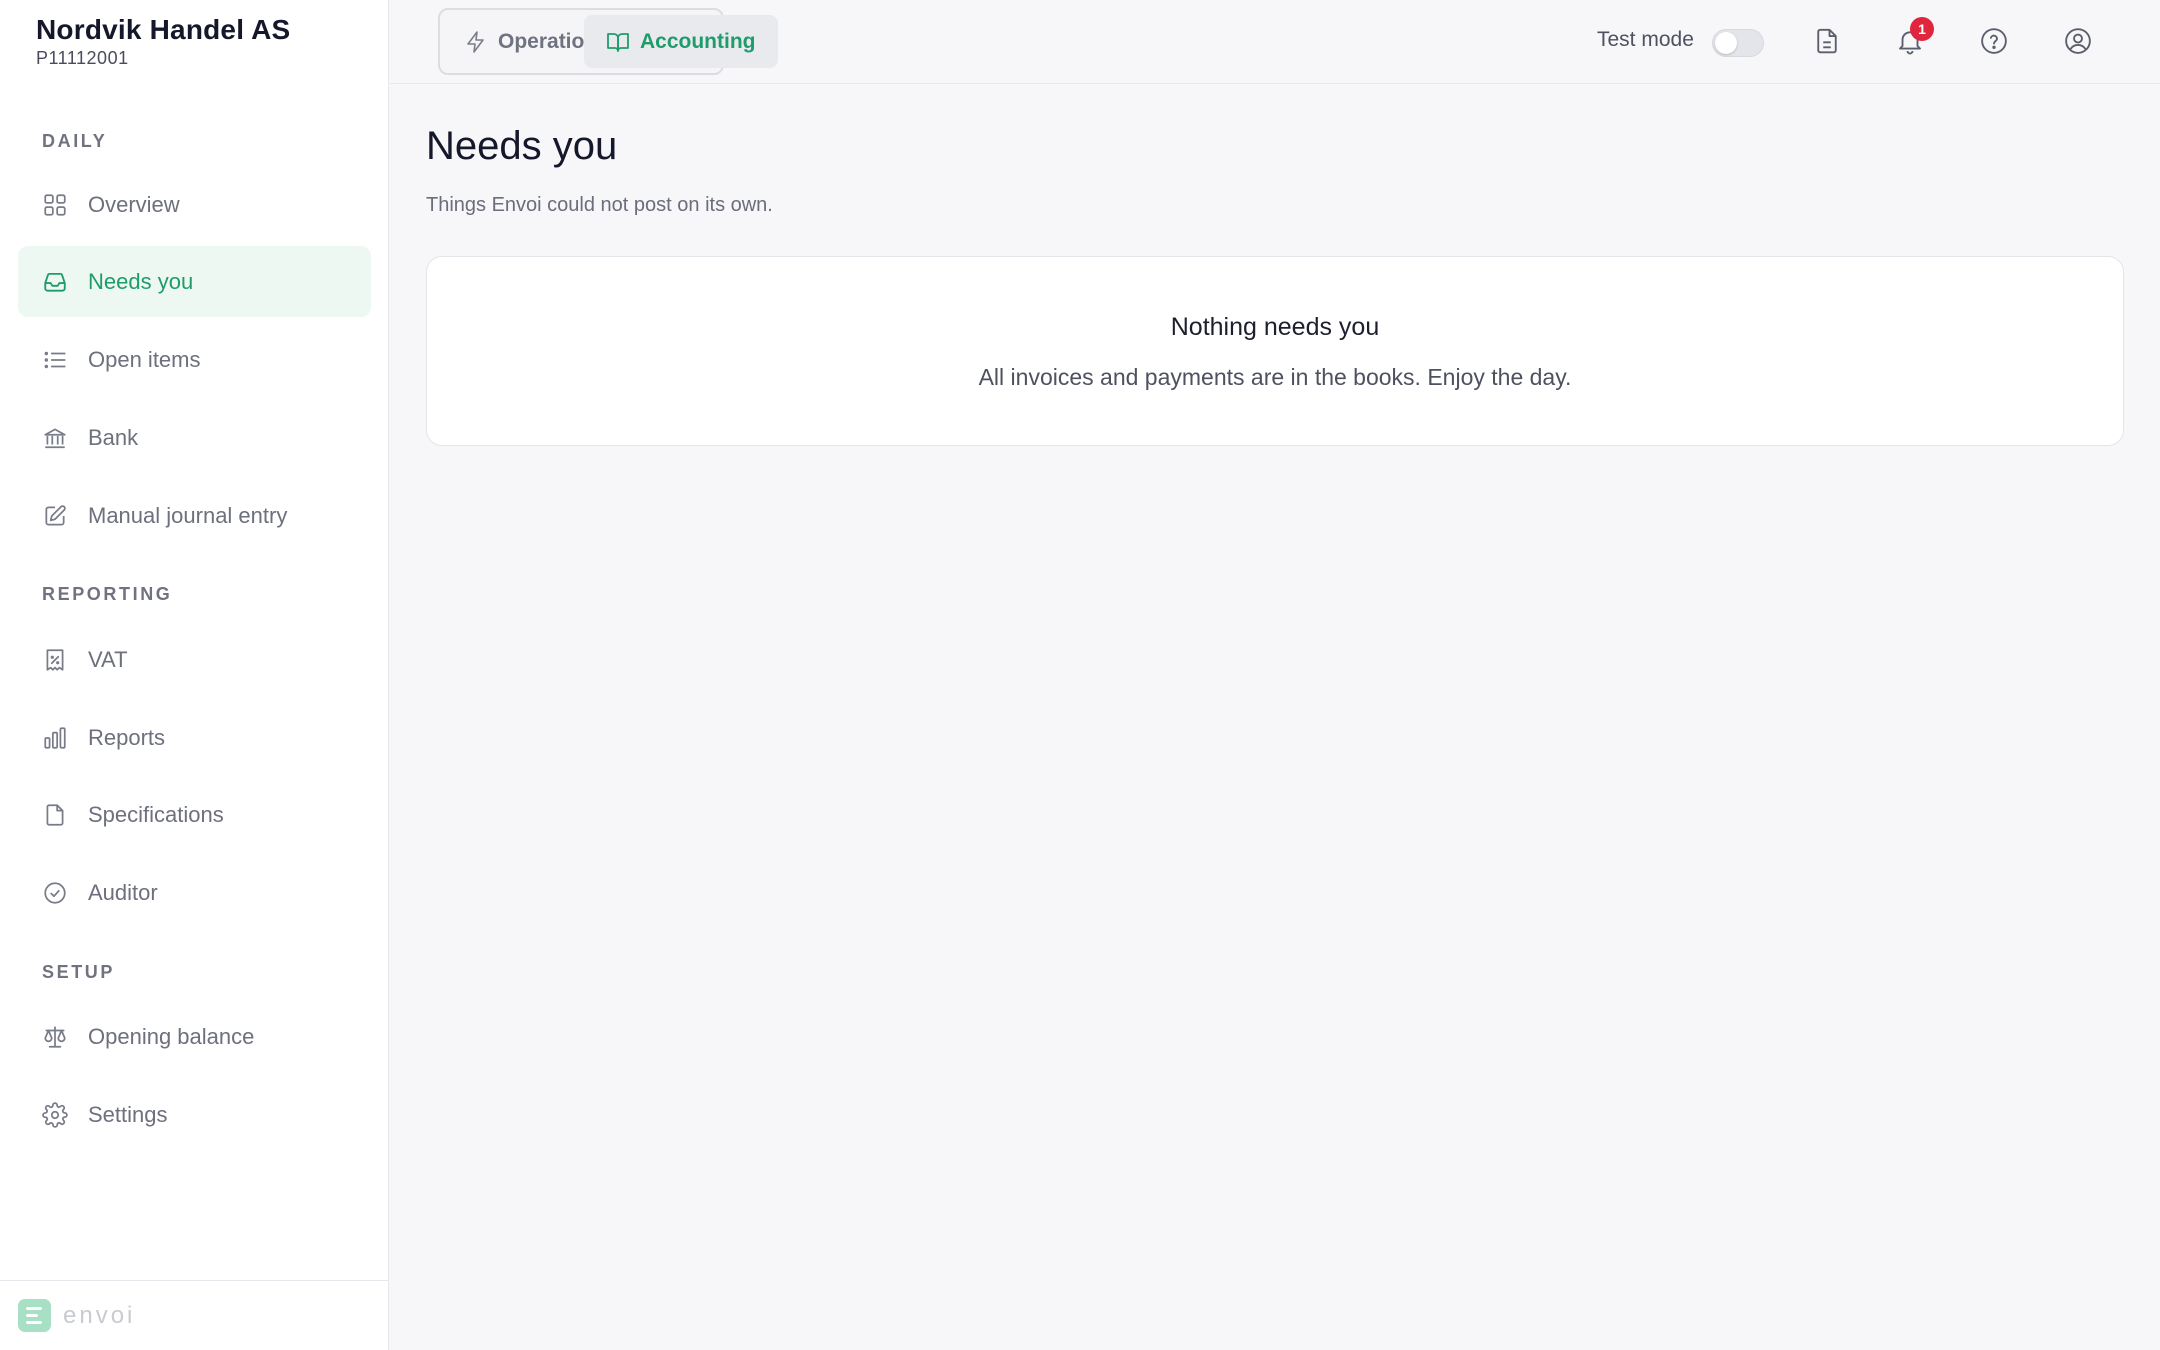 The width and height of the screenshot is (2160, 1350). What do you see at coordinates (55, 738) in the screenshot?
I see `bar-chart-icon` at bounding box center [55, 738].